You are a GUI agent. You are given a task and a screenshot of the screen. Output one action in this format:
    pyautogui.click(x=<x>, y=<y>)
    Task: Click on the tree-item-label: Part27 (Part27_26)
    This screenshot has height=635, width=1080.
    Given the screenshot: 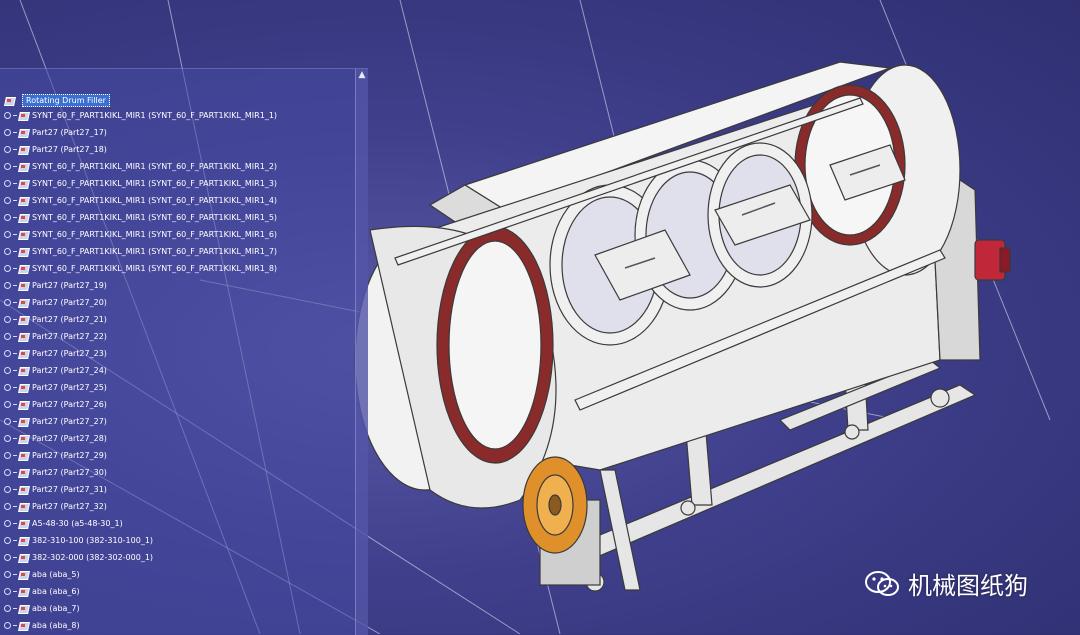 What is the action you would take?
    pyautogui.click(x=69, y=404)
    